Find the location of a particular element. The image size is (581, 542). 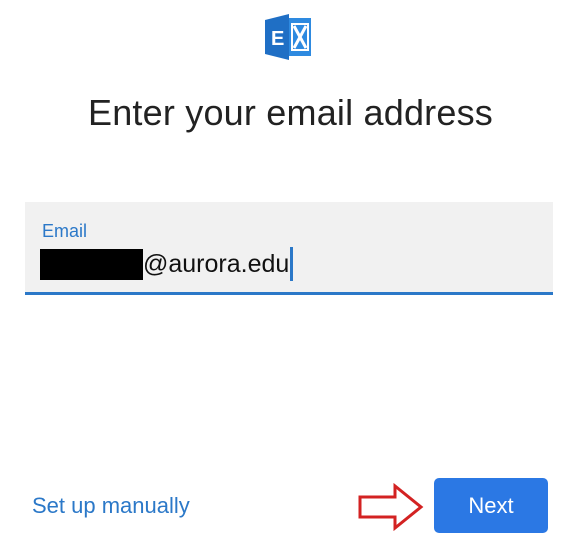

email-input: @aurora.edu is located at coordinates (167, 264).